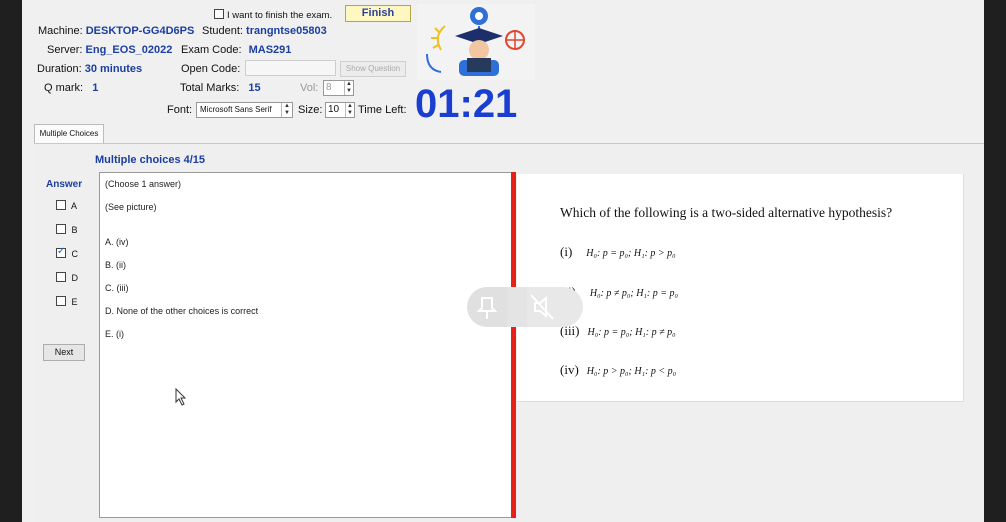  I want to click on mouse-cursor-icon, so click(181, 397).